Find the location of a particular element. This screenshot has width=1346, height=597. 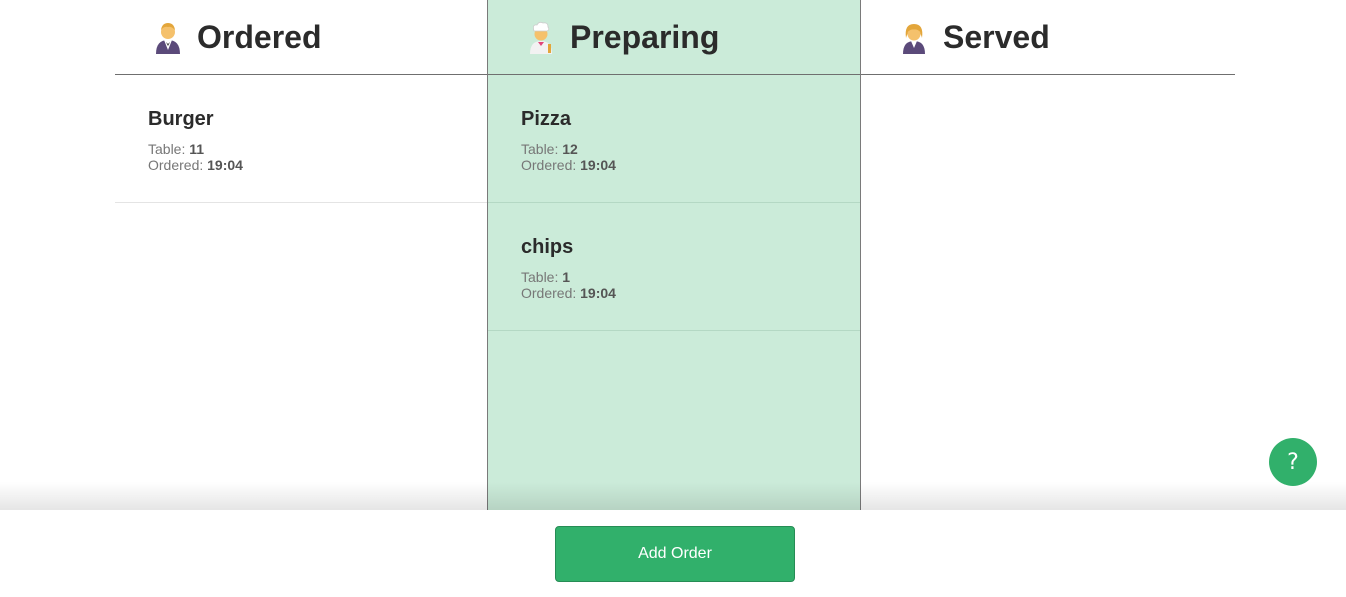

order-card: Pizza Table: 12 Ordered: 19:04 is located at coordinates (674, 139).